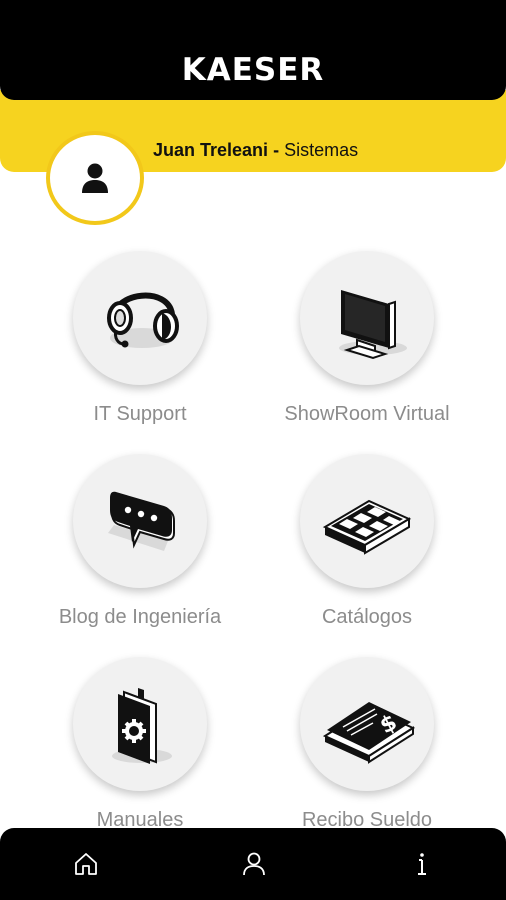 The width and height of the screenshot is (506, 900). I want to click on user-department: Sistemas, so click(321, 150).